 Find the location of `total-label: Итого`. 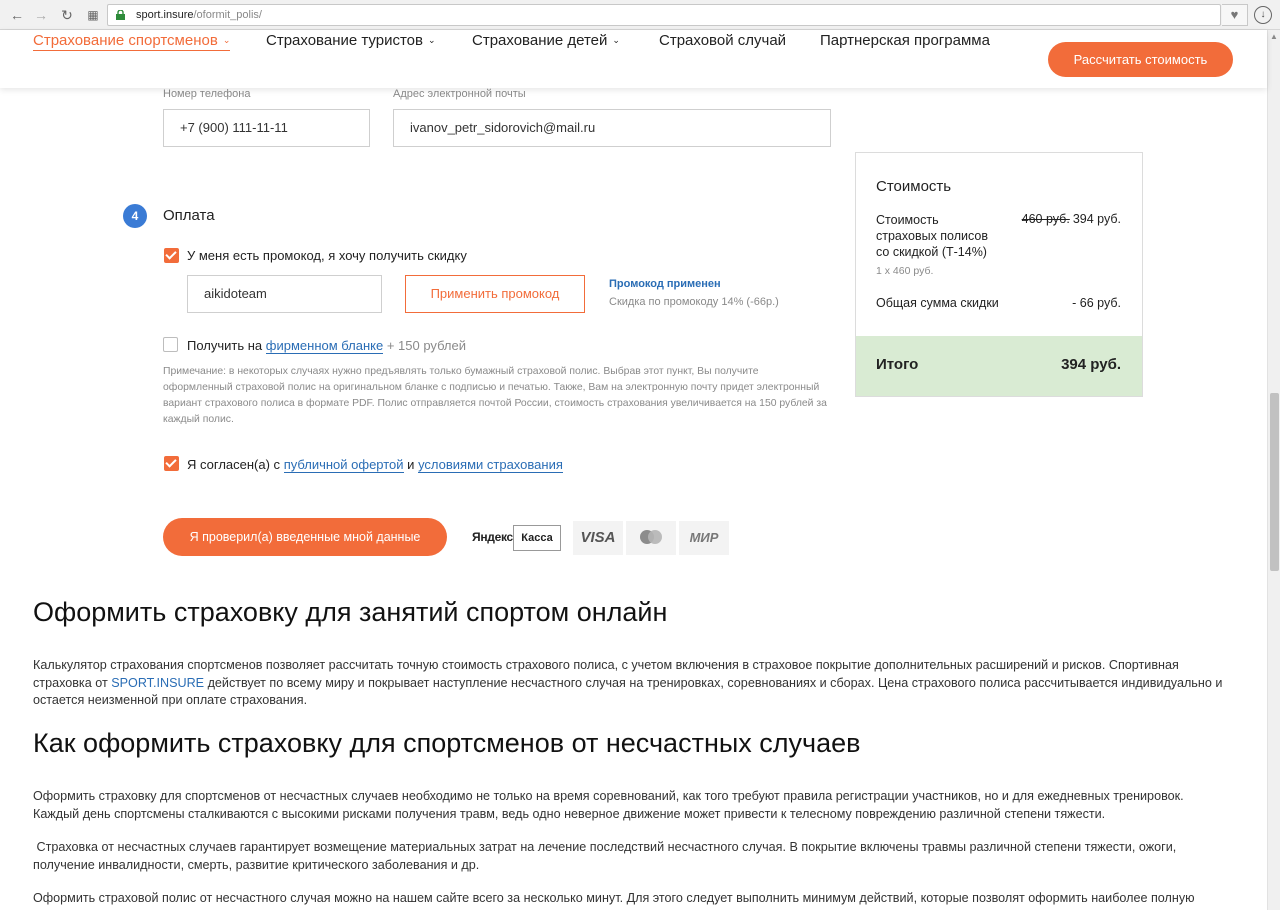

total-label: Итого is located at coordinates (897, 364).